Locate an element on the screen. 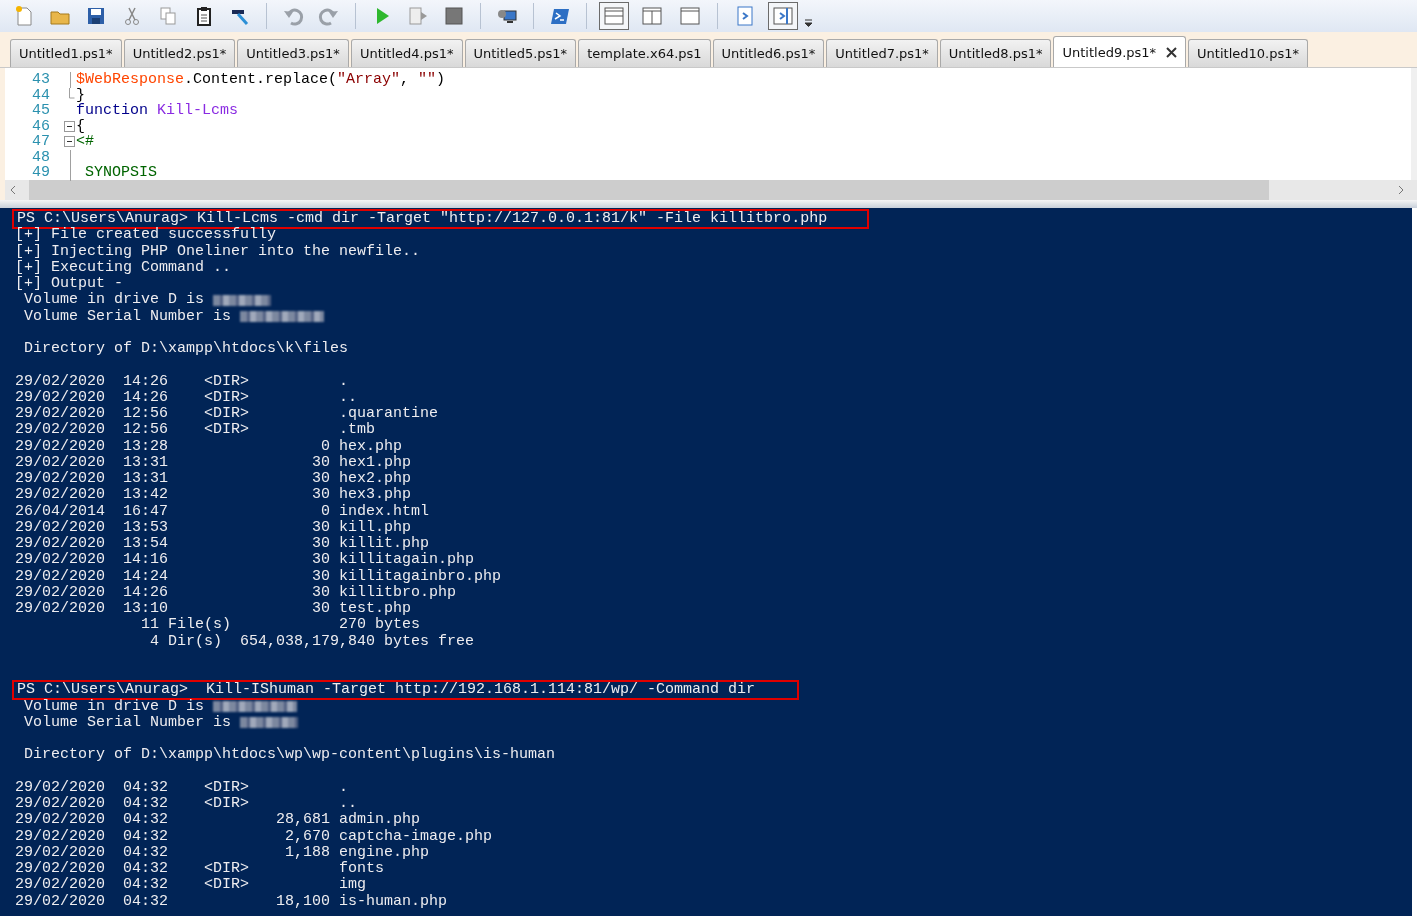 The height and width of the screenshot is (916, 1417). file-tab: Untitled6.ps1* is located at coordinates (768, 53).